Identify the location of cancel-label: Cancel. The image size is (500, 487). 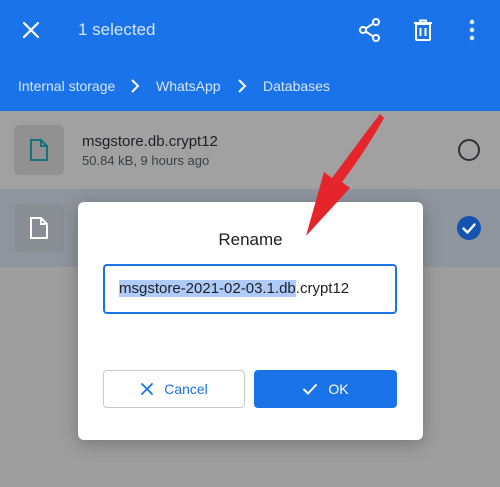
(186, 389).